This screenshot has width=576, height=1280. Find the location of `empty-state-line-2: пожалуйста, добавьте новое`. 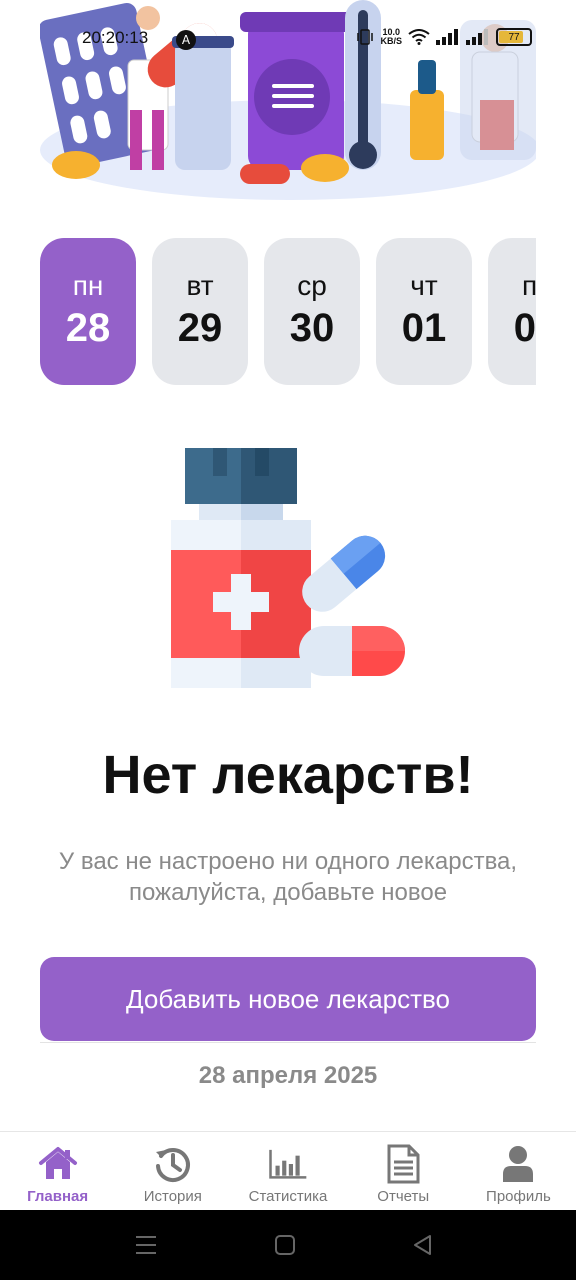

empty-state-line-2: пожалуйста, добавьте новое is located at coordinates (288, 892).